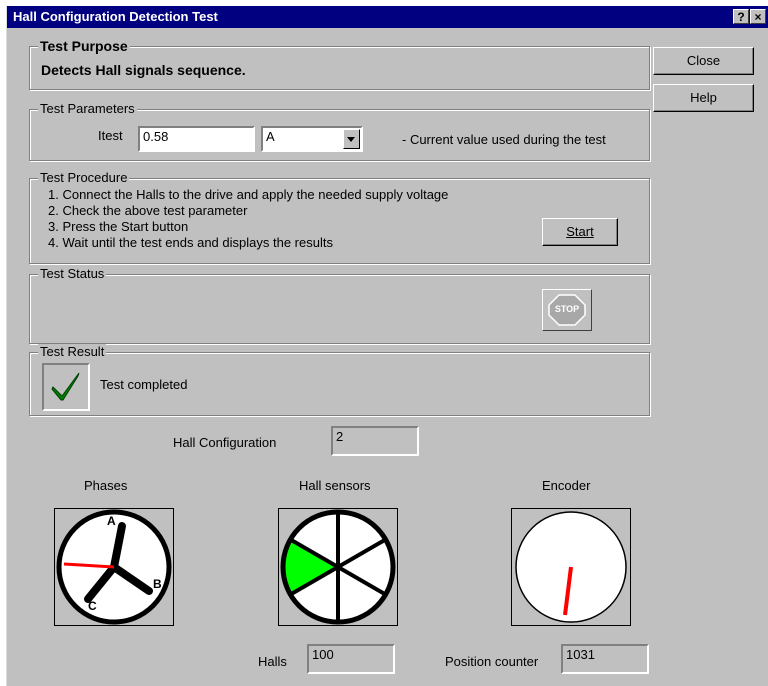 The width and height of the screenshot is (768, 686). What do you see at coordinates (92, 606) in the screenshot?
I see `phase-label: C` at bounding box center [92, 606].